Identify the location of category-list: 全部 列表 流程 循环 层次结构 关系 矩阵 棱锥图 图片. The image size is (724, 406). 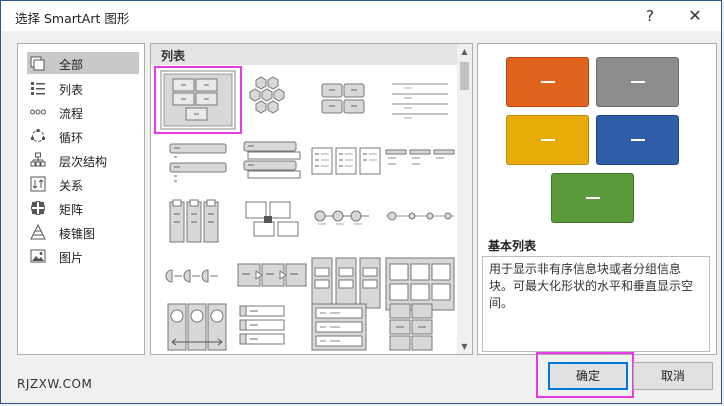
(81, 199).